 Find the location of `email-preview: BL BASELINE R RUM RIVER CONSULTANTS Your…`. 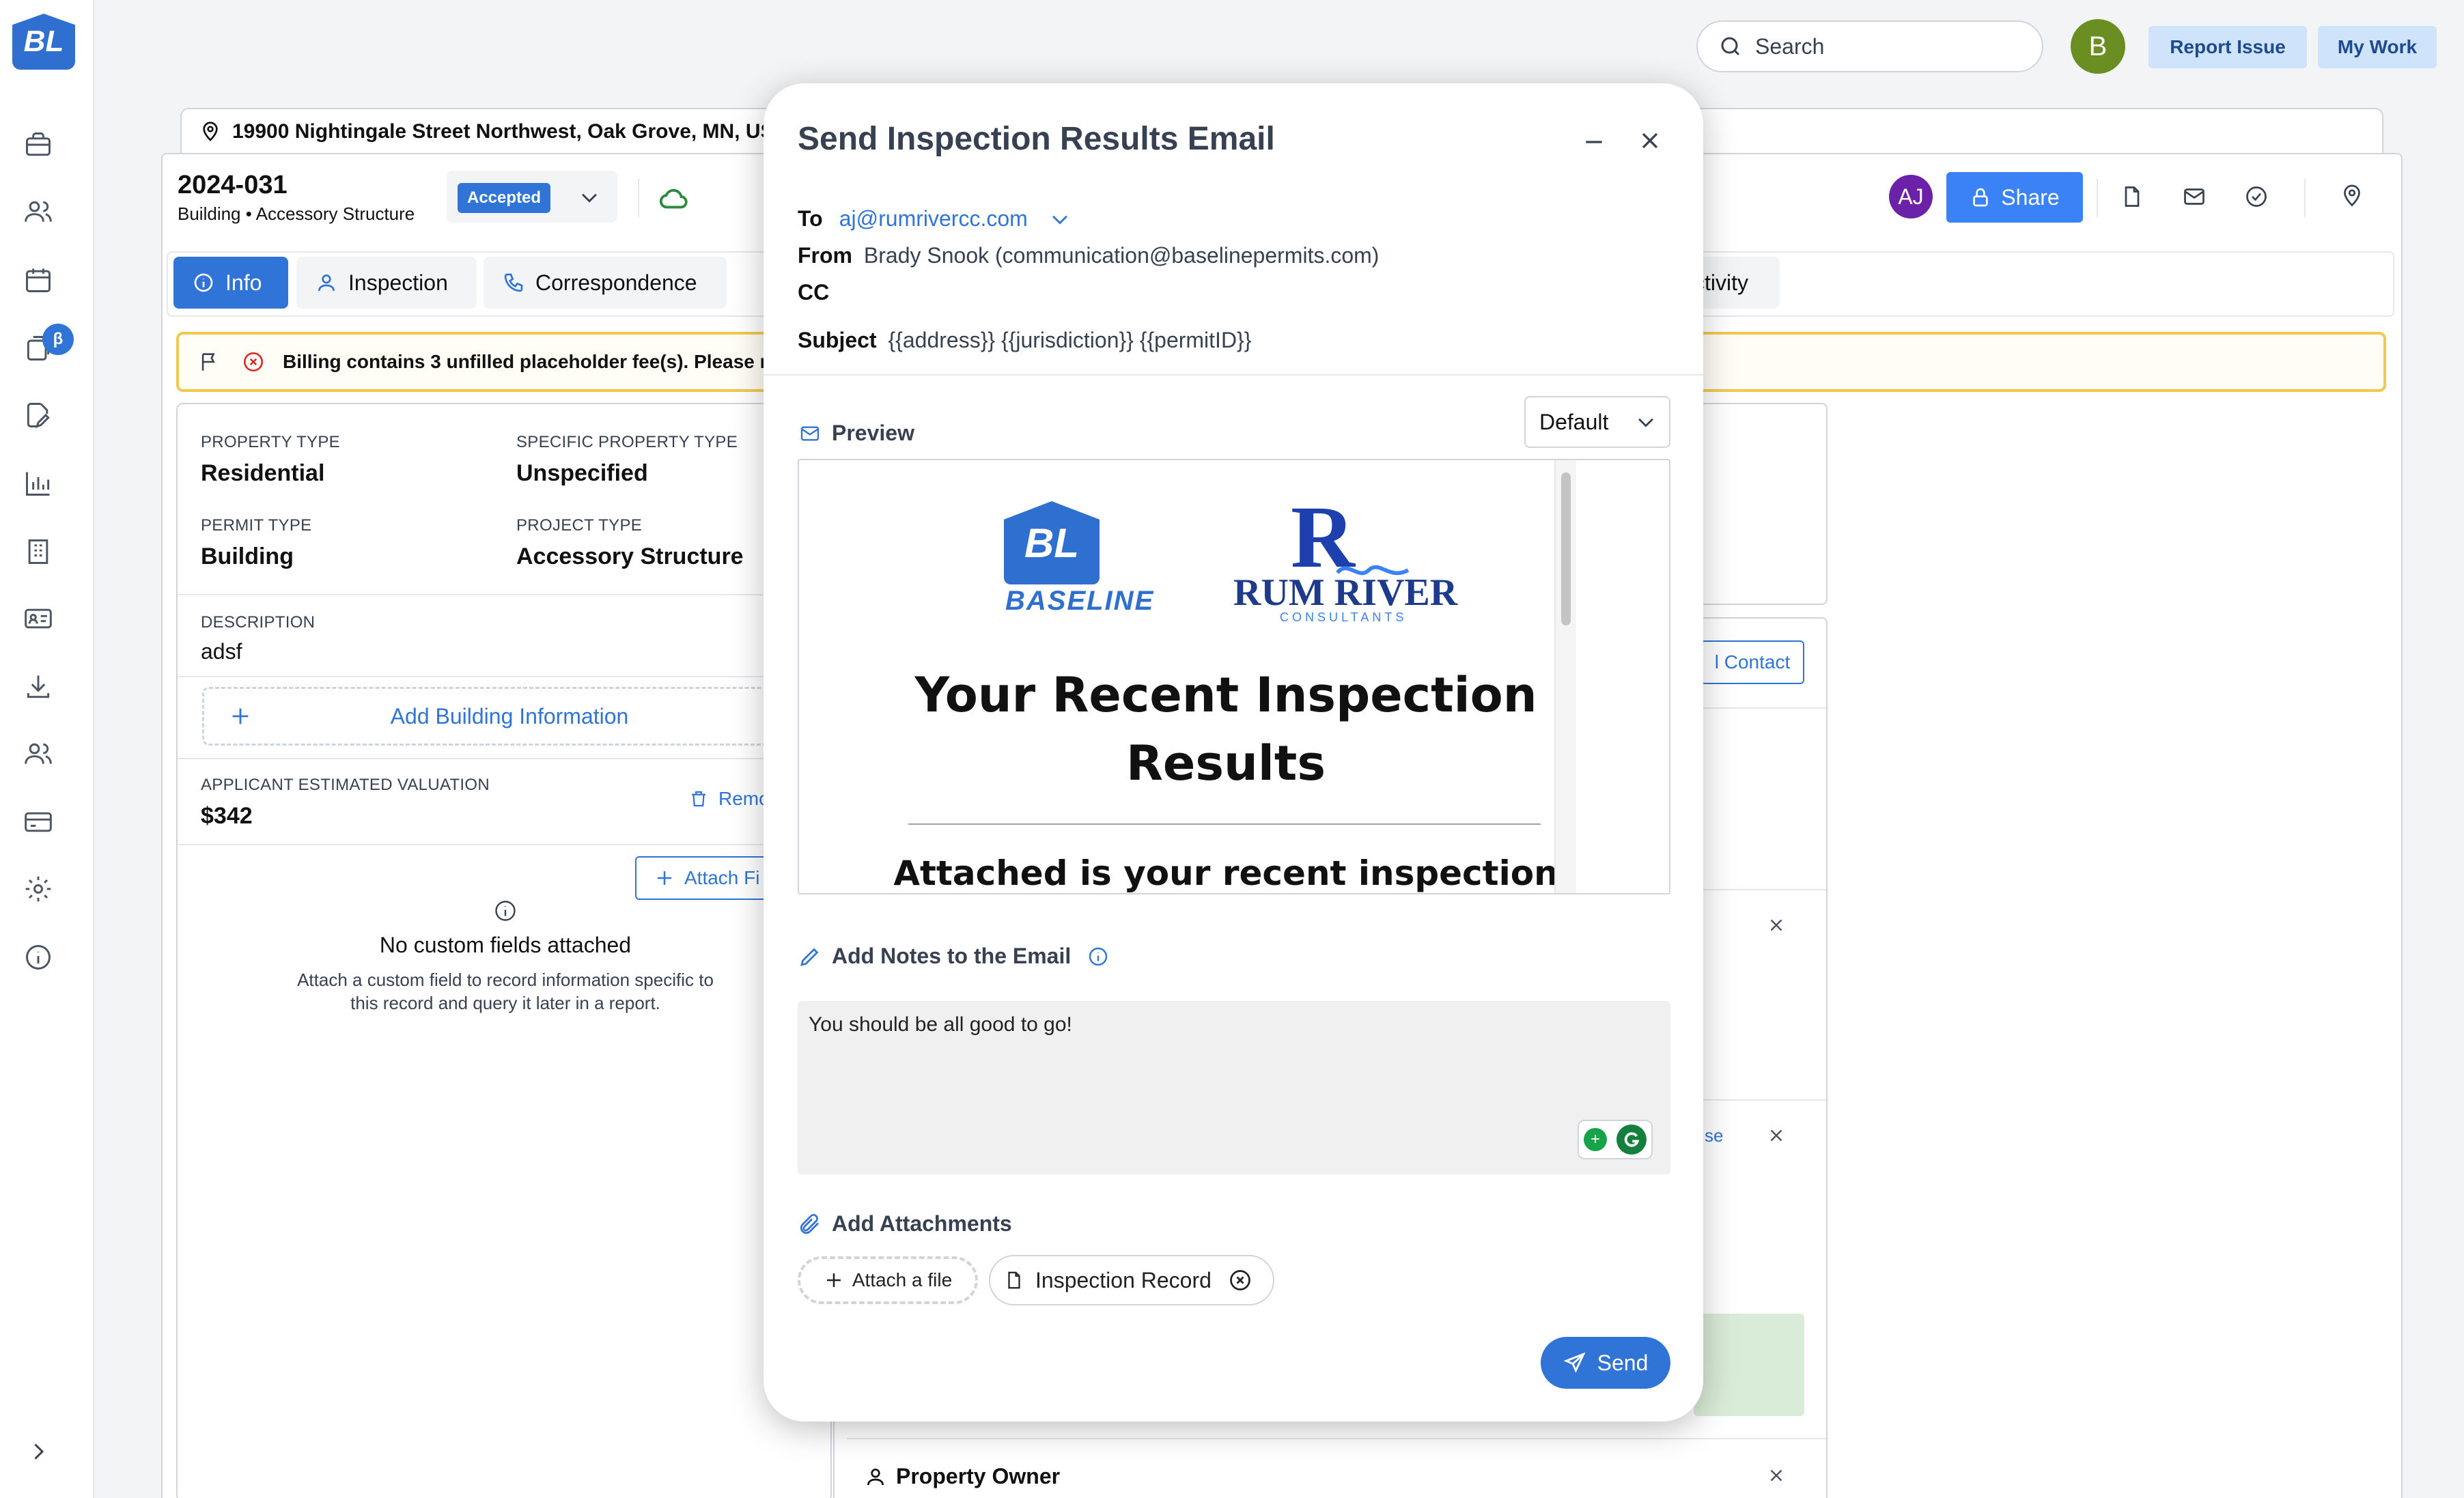

email-preview: BL BASELINE R RUM RIVER CONSULTANTS Your… is located at coordinates (1234, 676).